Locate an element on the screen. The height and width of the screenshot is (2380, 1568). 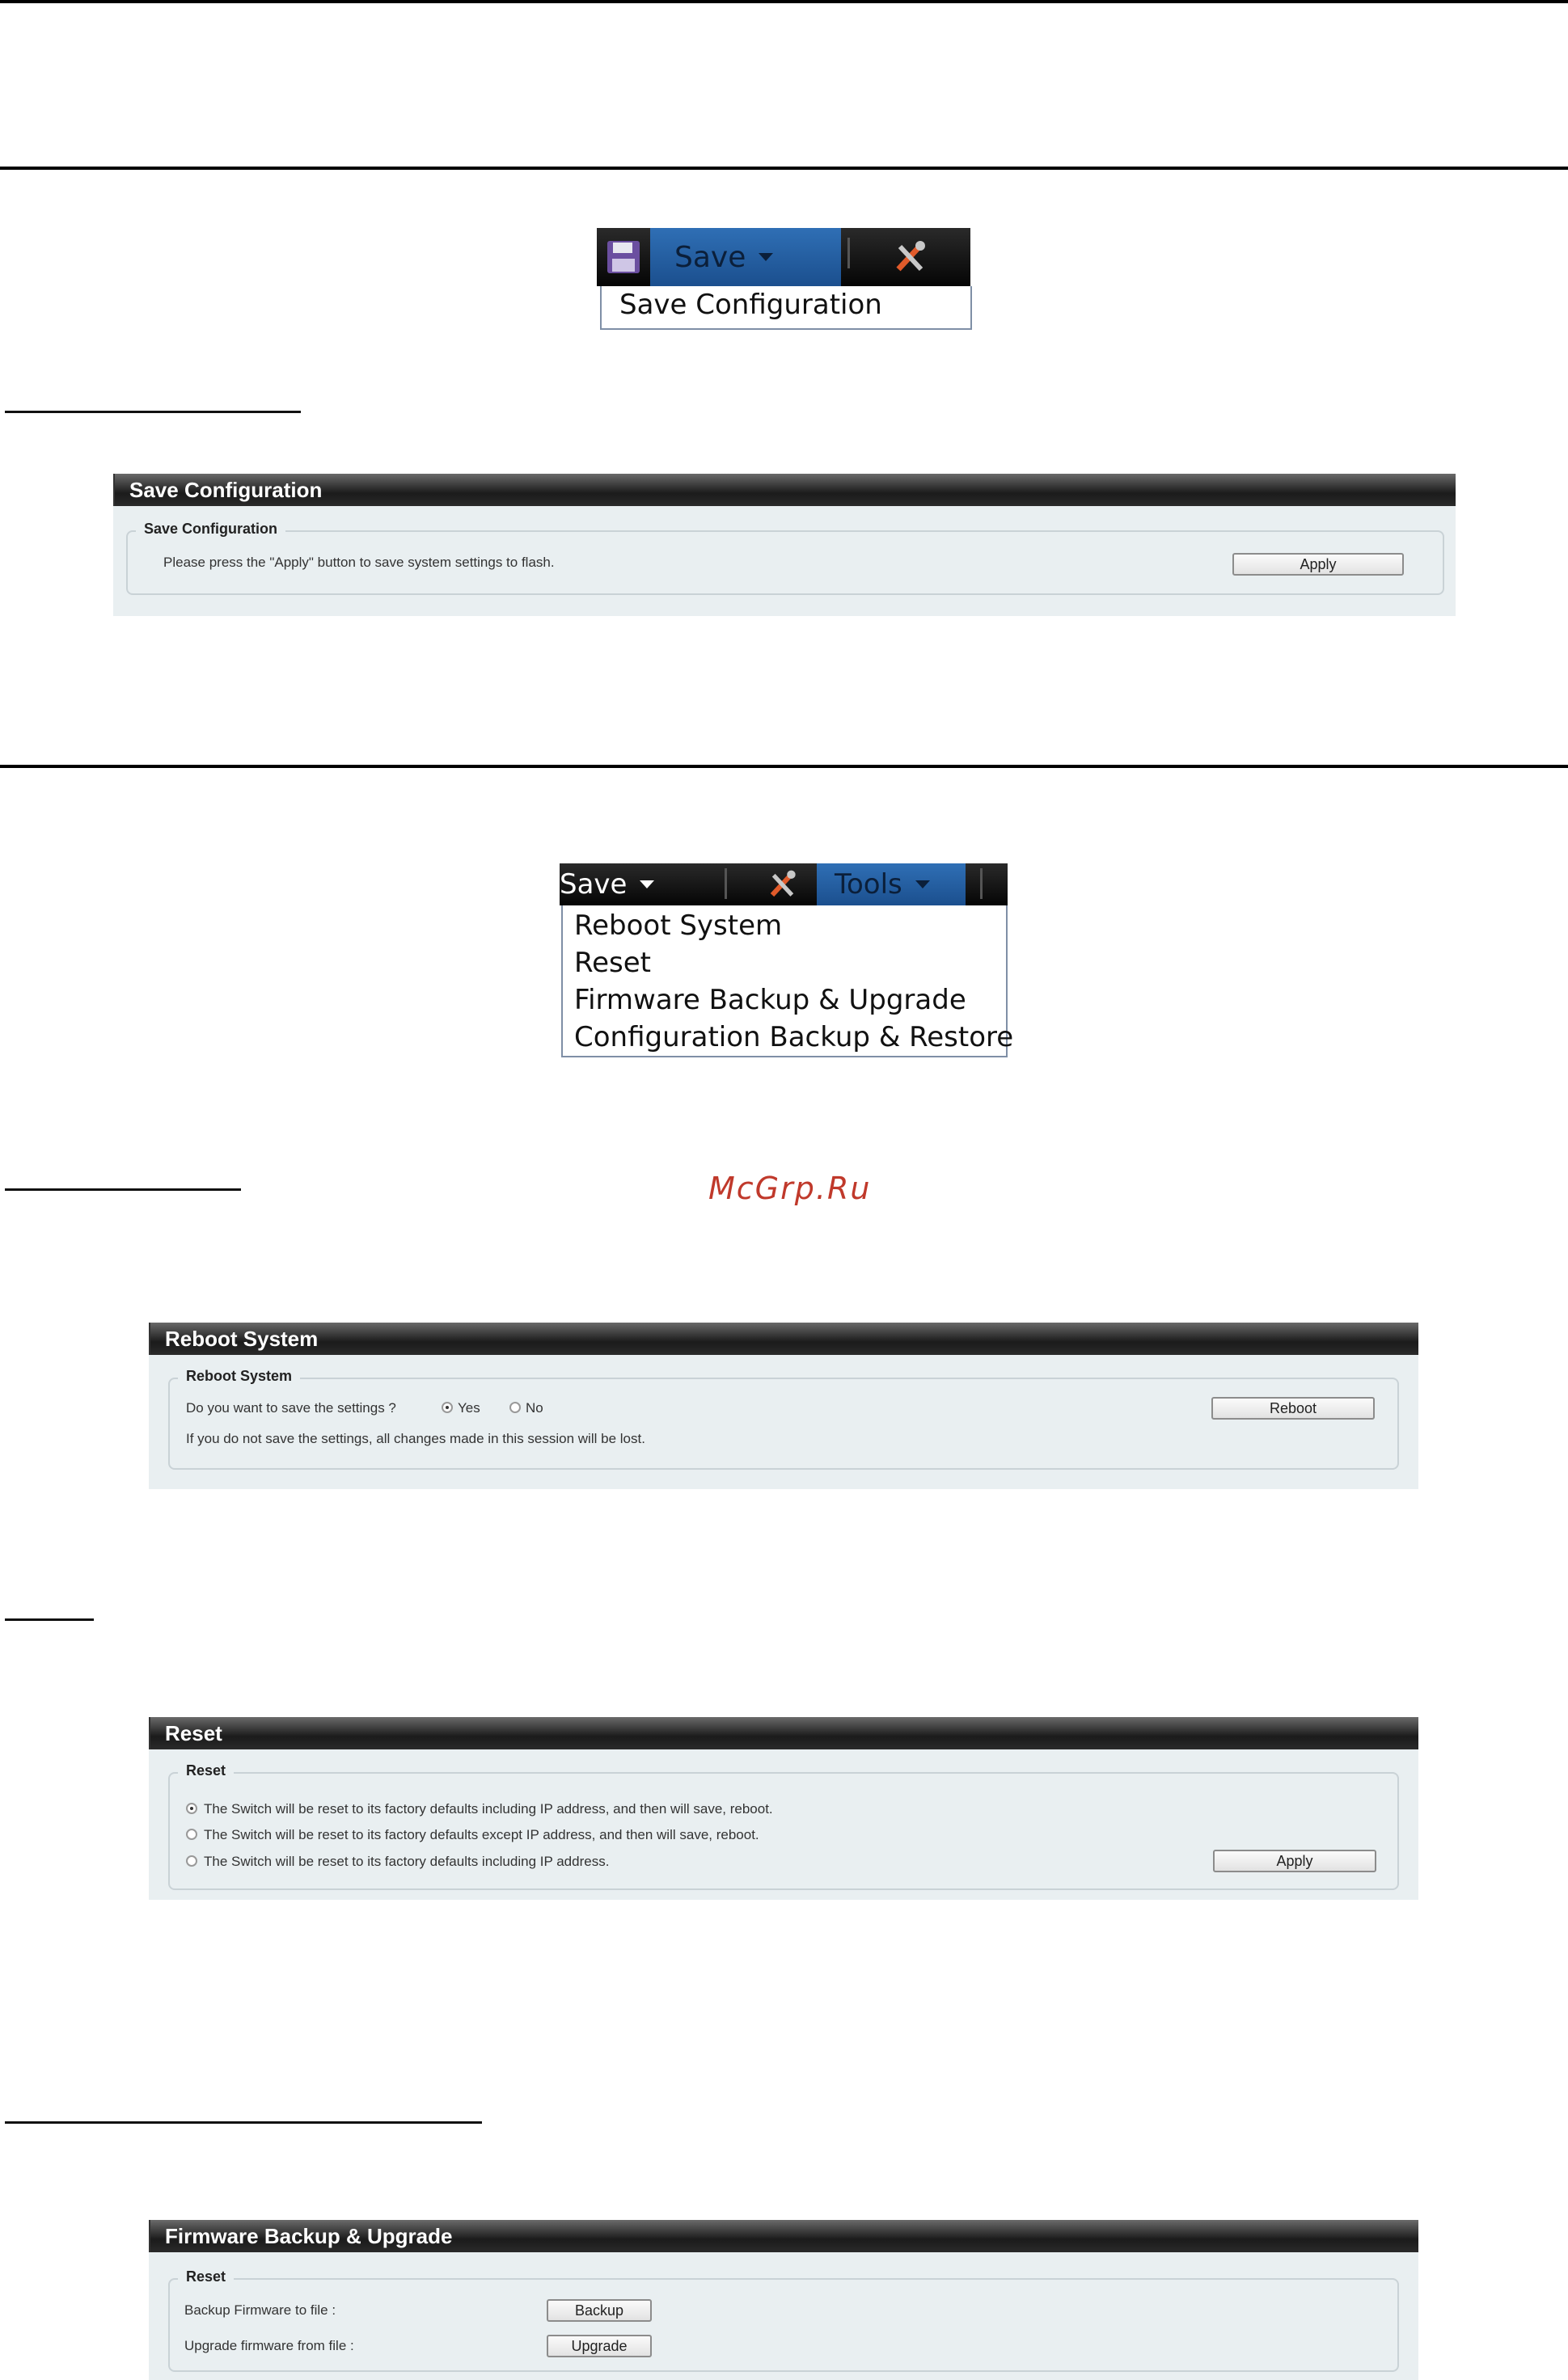
menu-item-firmware-backup-upgrade: Firmware Backup & Upgrade is located at coordinates (784, 1000).